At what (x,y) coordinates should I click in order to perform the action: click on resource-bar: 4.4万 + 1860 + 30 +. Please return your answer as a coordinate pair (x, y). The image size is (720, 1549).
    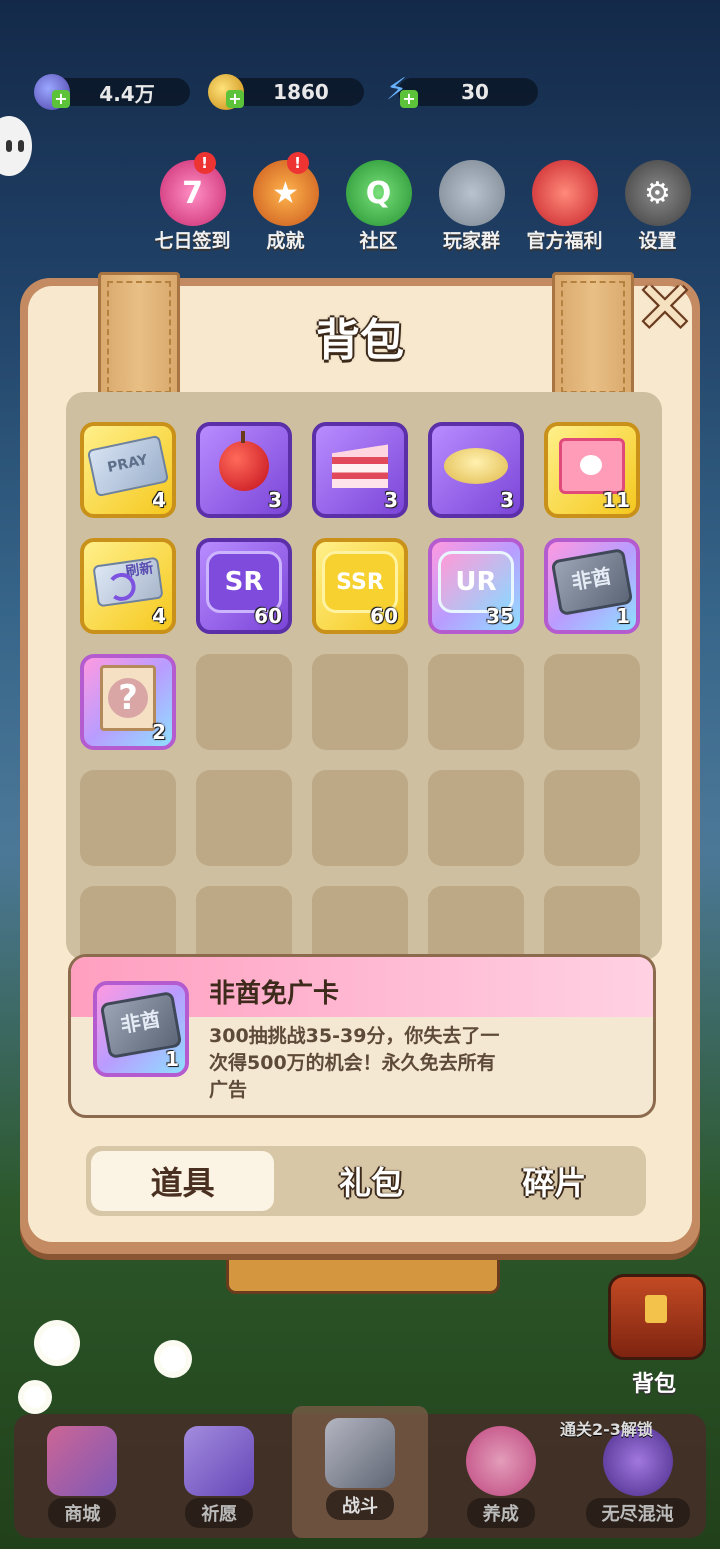
    Looking at the image, I should click on (286, 91).